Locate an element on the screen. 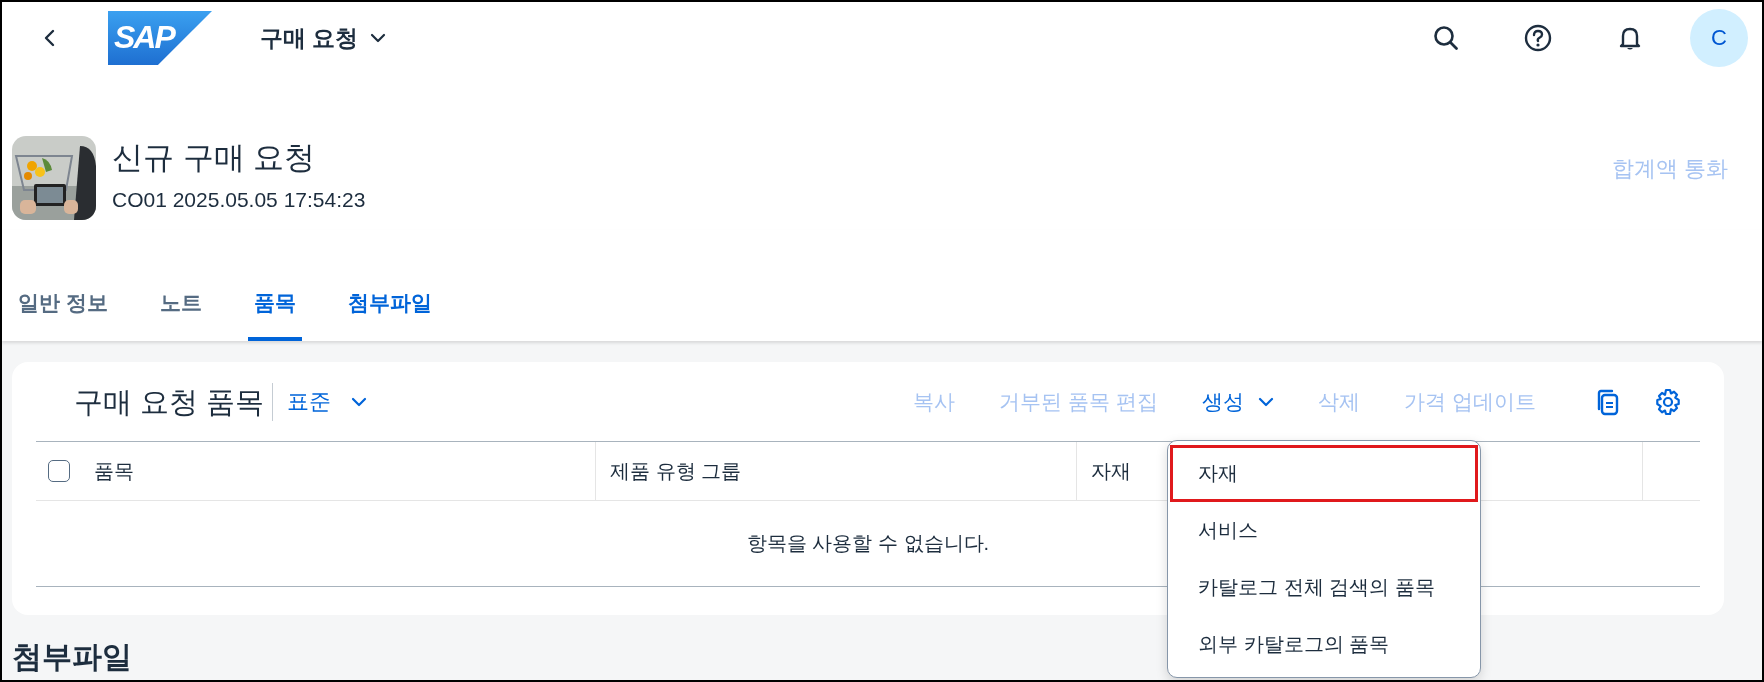 The height and width of the screenshot is (682, 1764). user-avatar: C is located at coordinates (1719, 38).